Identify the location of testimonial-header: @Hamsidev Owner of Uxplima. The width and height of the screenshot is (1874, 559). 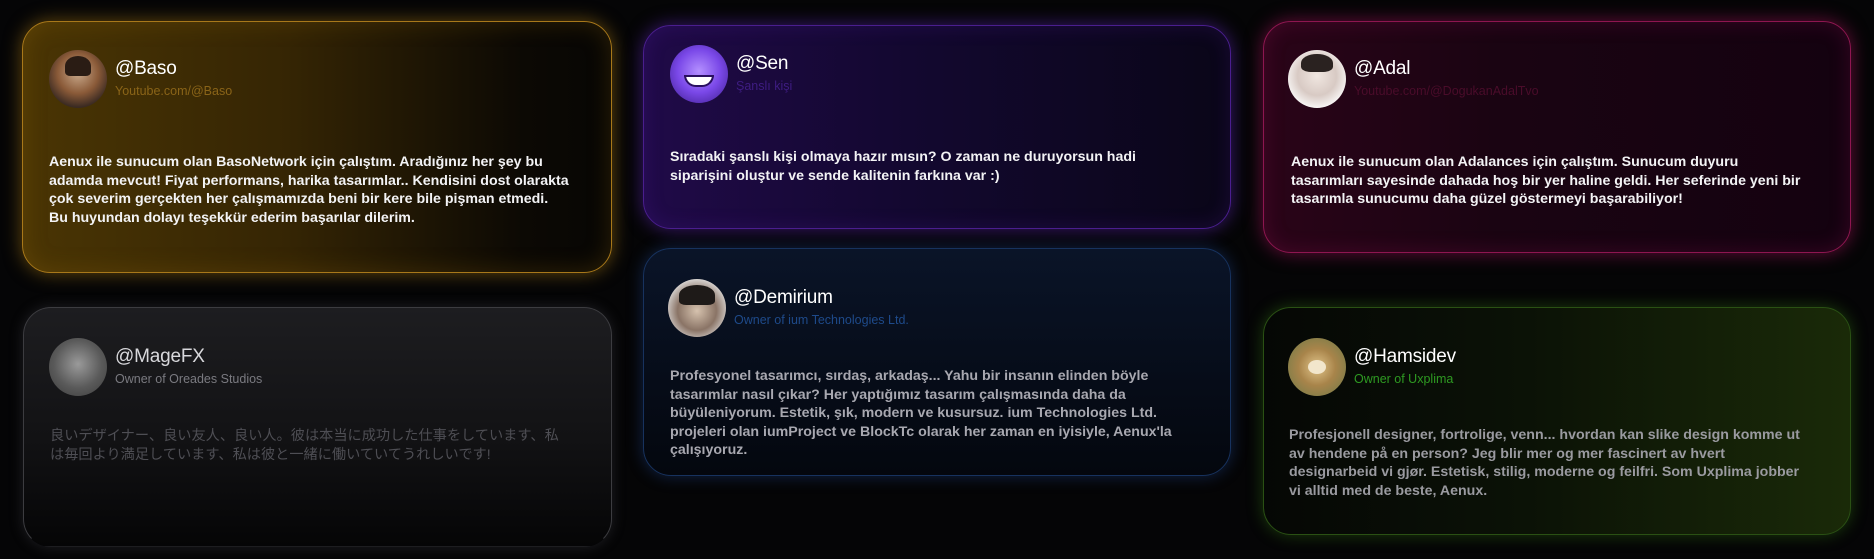
(1372, 367).